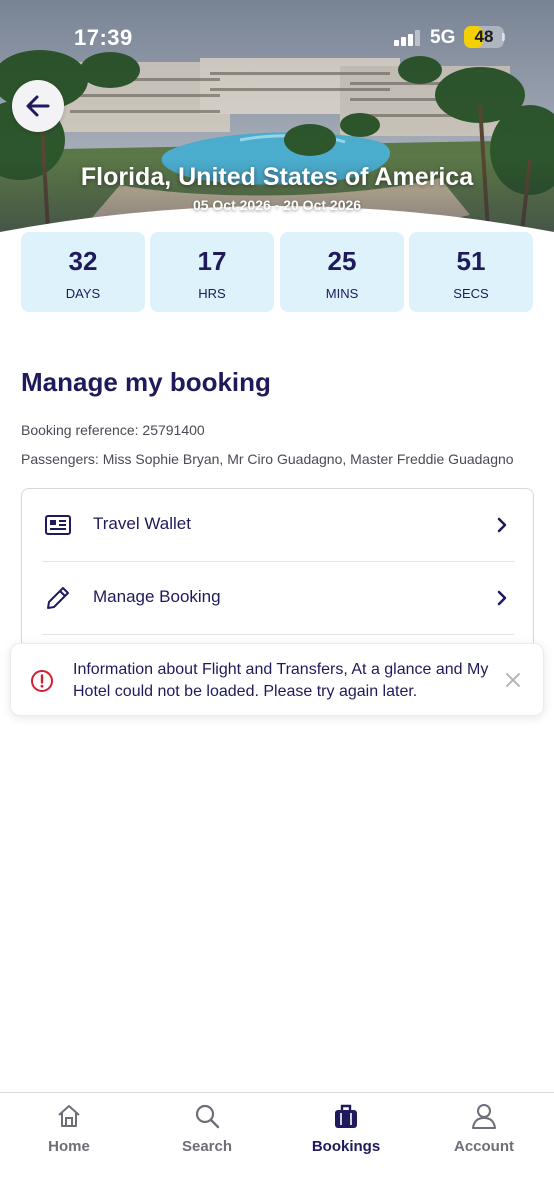 This screenshot has height=1200, width=554. Describe the element at coordinates (207, 1116) in the screenshot. I see `search-icon` at that location.